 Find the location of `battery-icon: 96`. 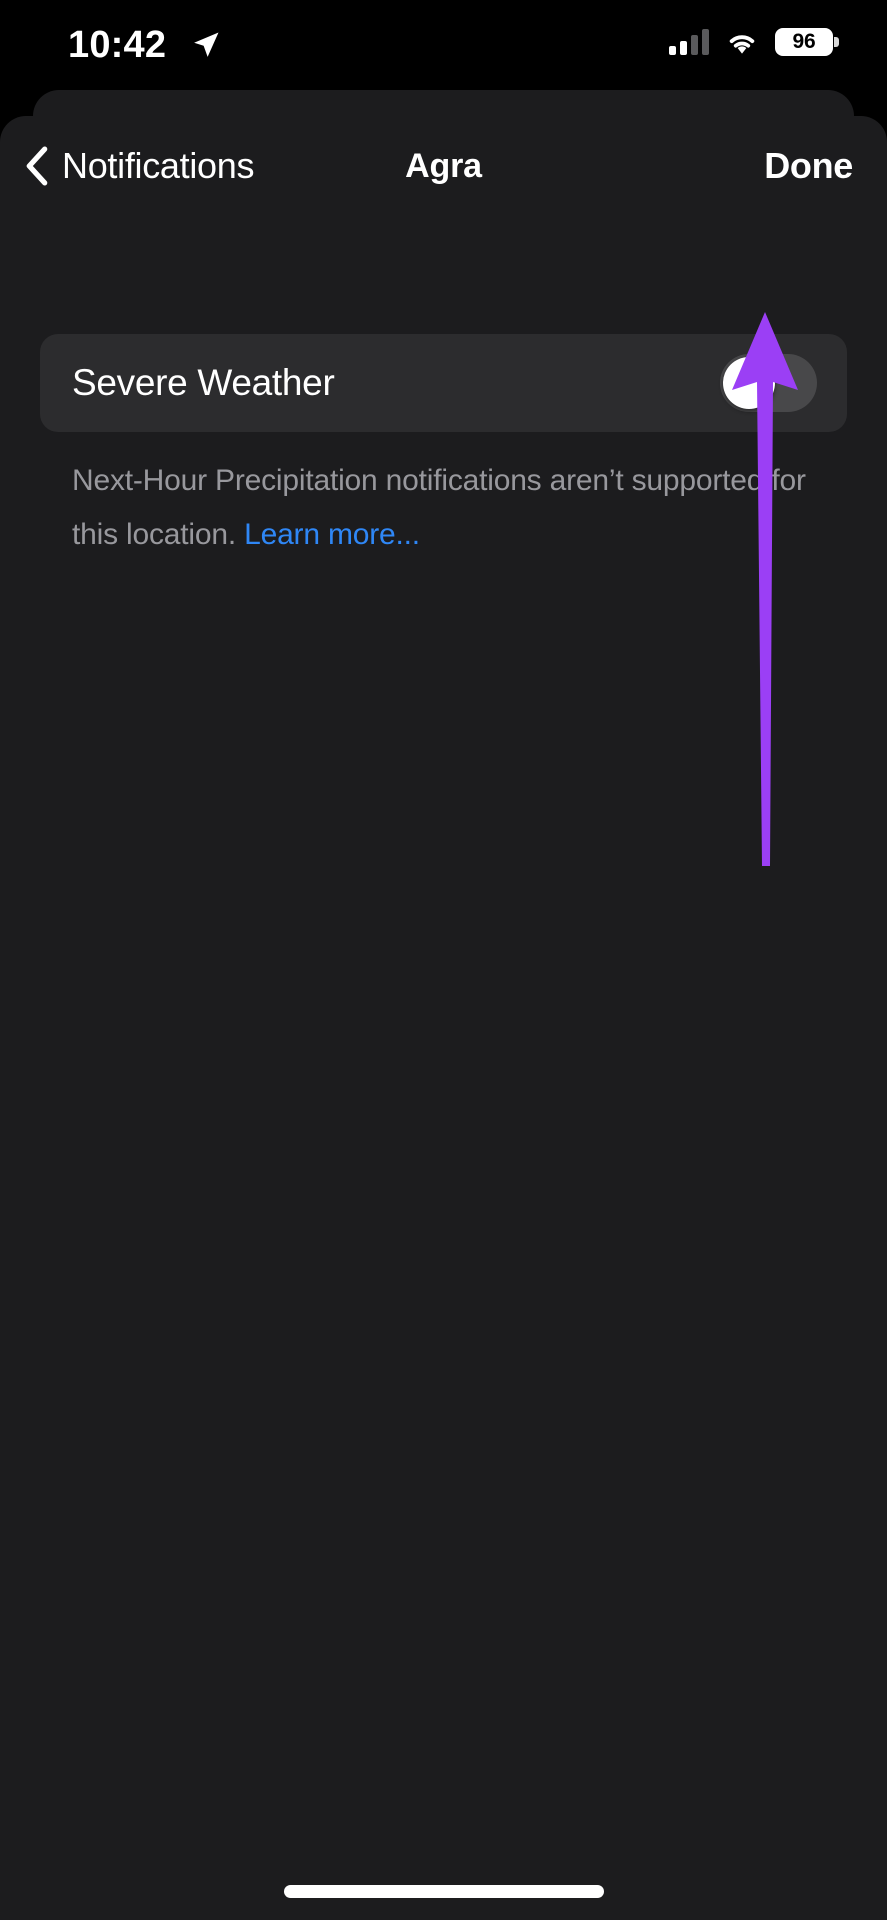

battery-icon: 96 is located at coordinates (807, 42).